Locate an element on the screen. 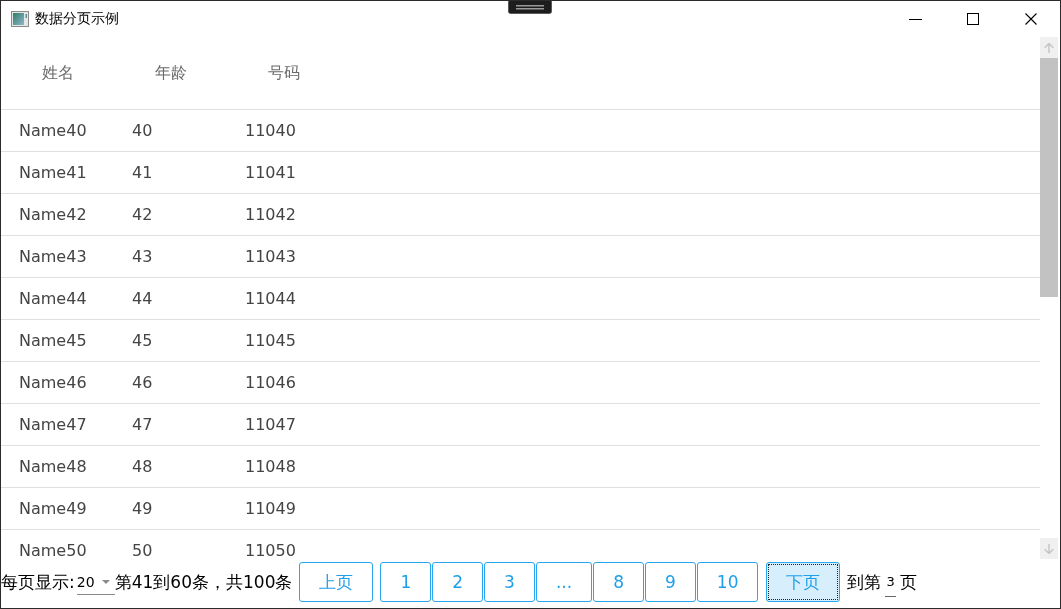 This screenshot has width=1061, height=609. scroll-up-button is located at coordinates (1049, 47).